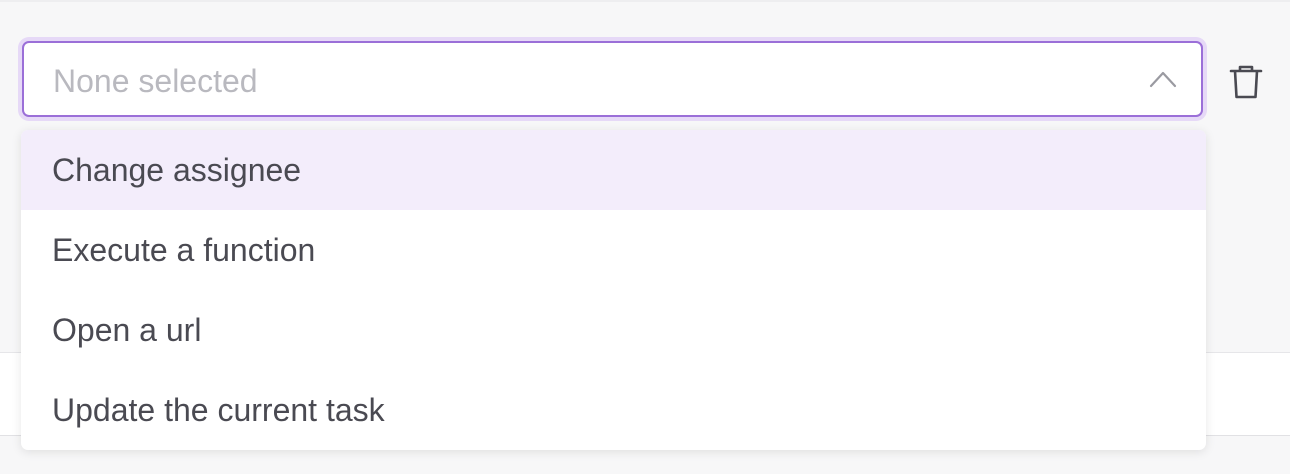 The image size is (1290, 474). What do you see at coordinates (645, 1) in the screenshot?
I see `top-divider` at bounding box center [645, 1].